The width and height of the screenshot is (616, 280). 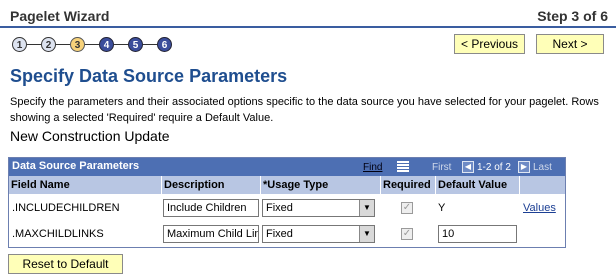 What do you see at coordinates (468, 167) in the screenshot?
I see `previous-row-icon: ◀` at bounding box center [468, 167].